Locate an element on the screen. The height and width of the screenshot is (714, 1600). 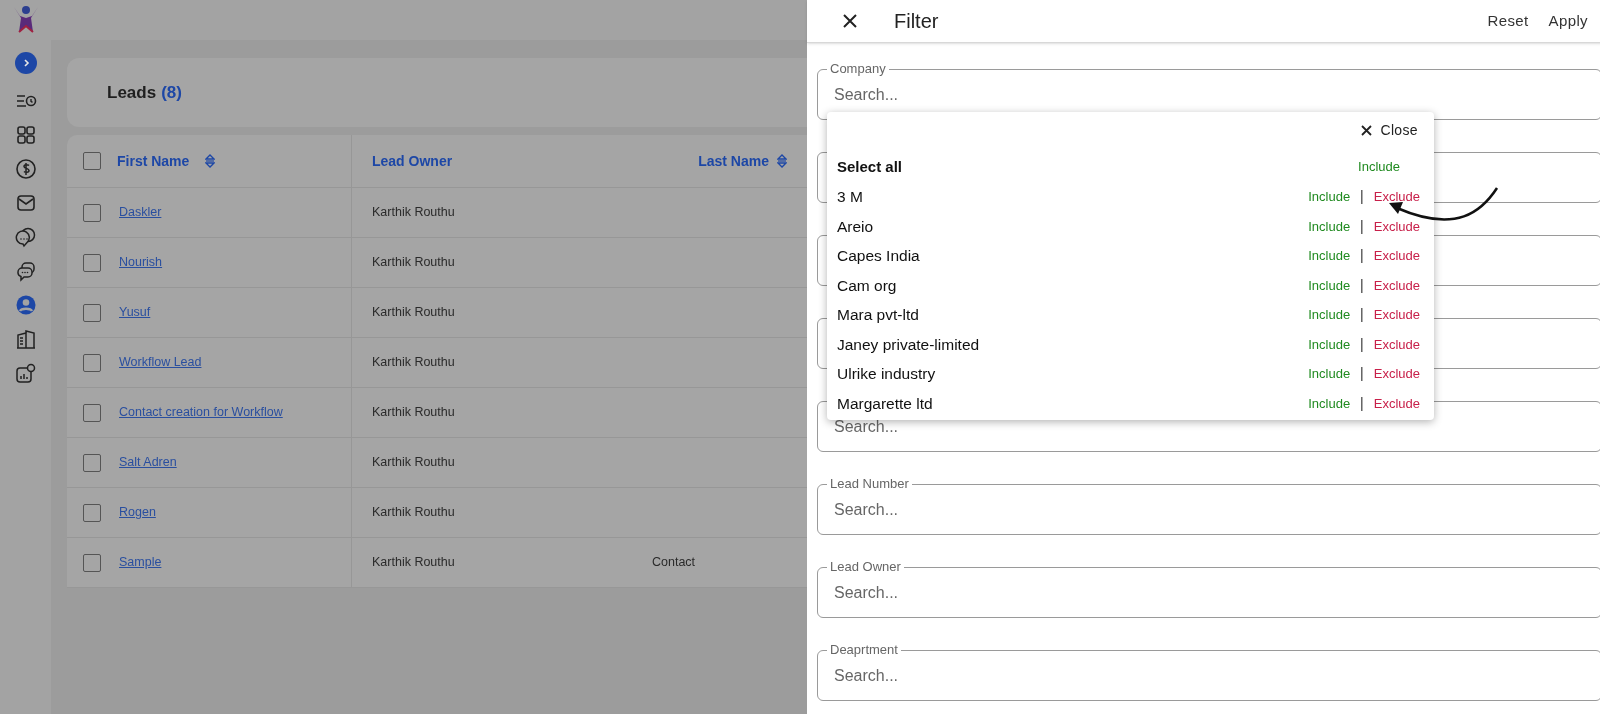
company-option: Cam org is located at coordinates (867, 285).